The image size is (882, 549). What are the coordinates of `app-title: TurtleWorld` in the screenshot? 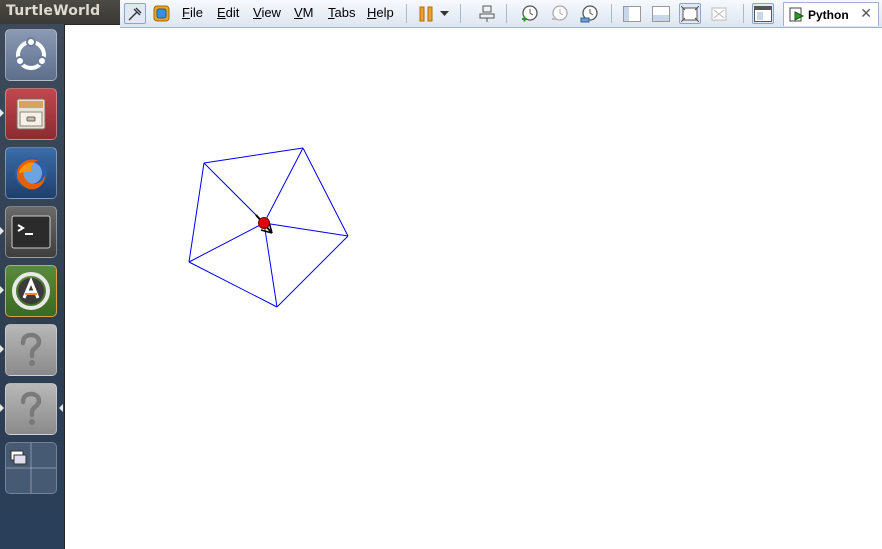 It's located at (53, 11).